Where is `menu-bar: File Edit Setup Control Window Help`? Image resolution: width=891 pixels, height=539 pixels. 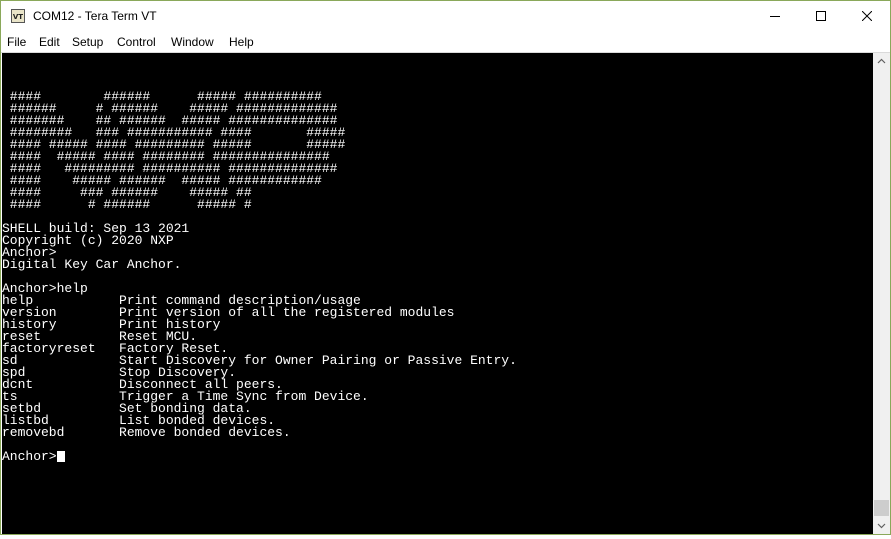
menu-bar: File Edit Setup Control Window Help is located at coordinates (445, 42).